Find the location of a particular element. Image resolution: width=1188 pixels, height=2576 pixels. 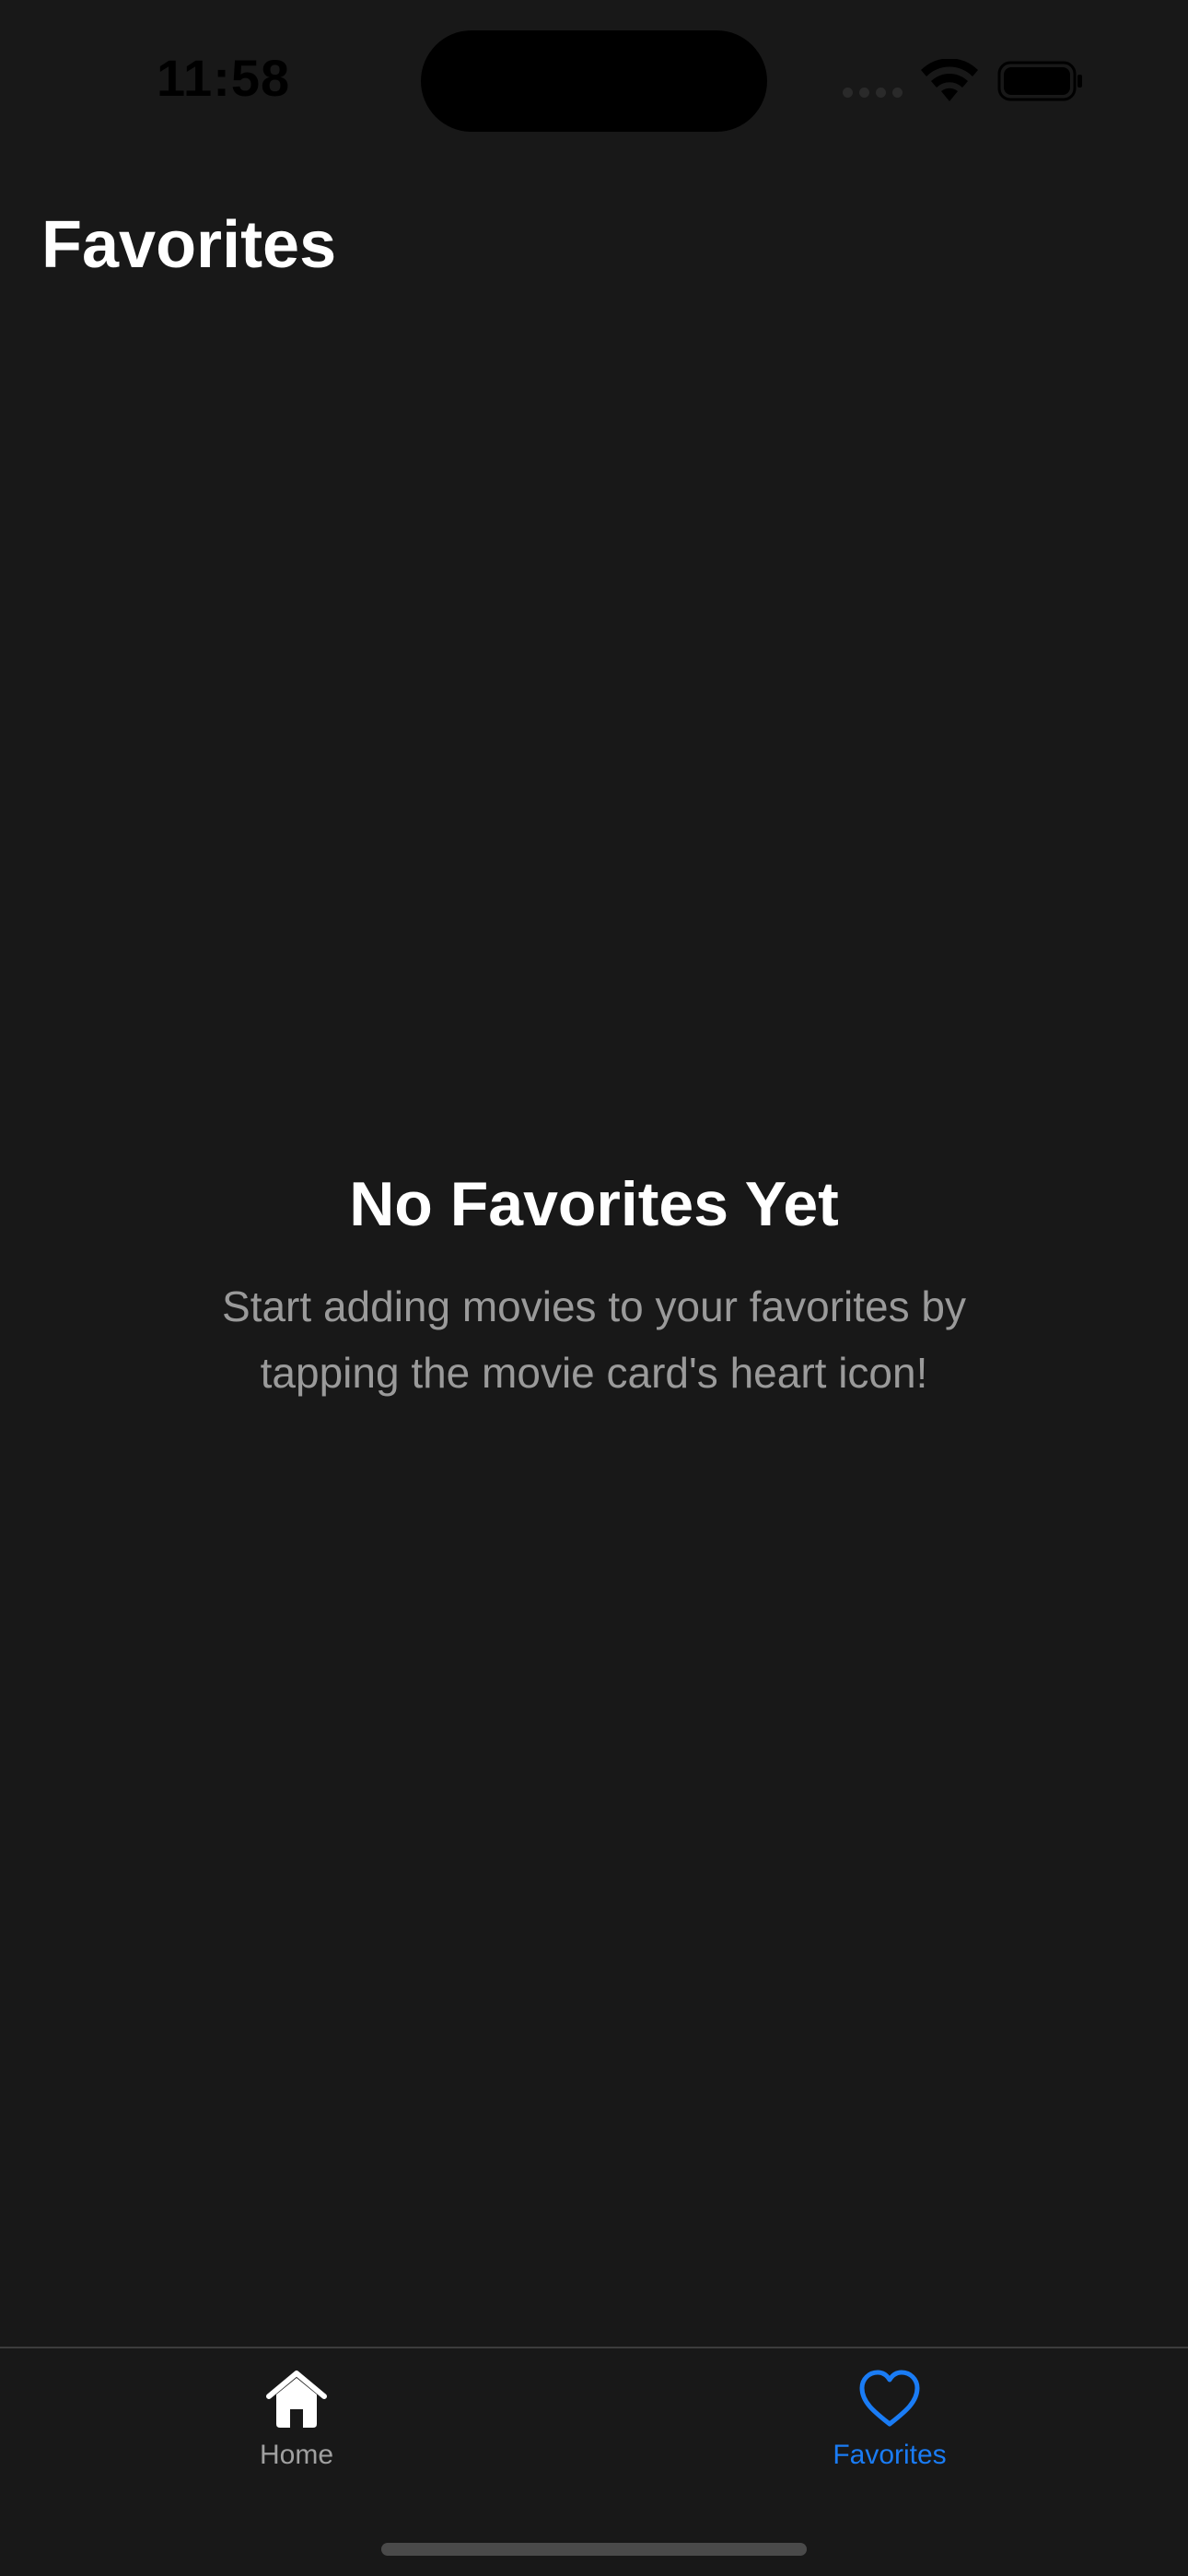

home-indicator is located at coordinates (594, 2549).